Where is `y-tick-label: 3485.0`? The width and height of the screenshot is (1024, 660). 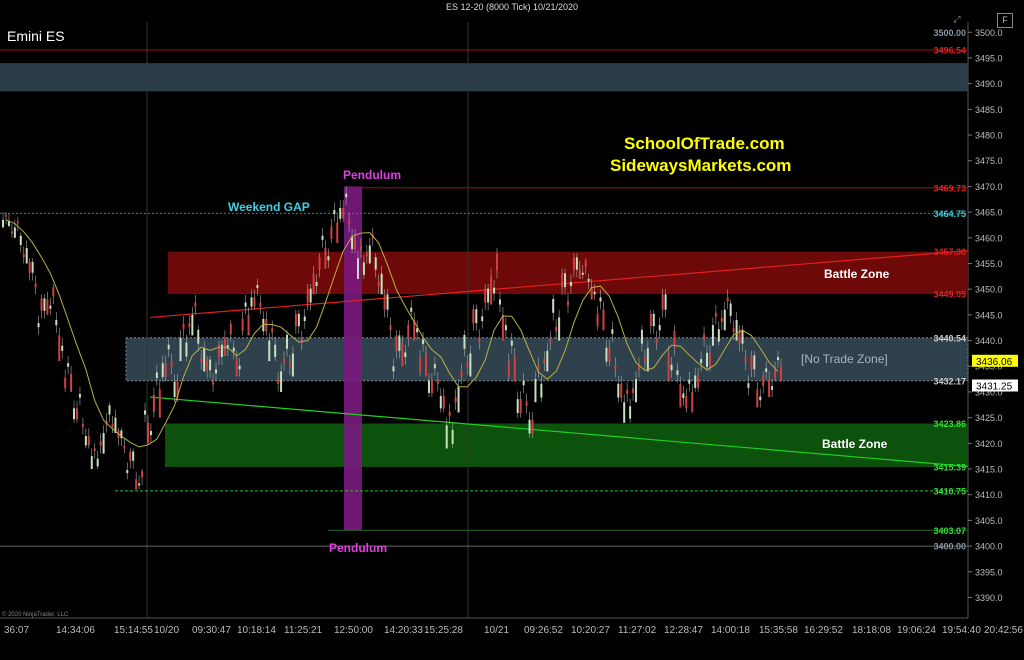 y-tick-label: 3485.0 is located at coordinates (989, 110).